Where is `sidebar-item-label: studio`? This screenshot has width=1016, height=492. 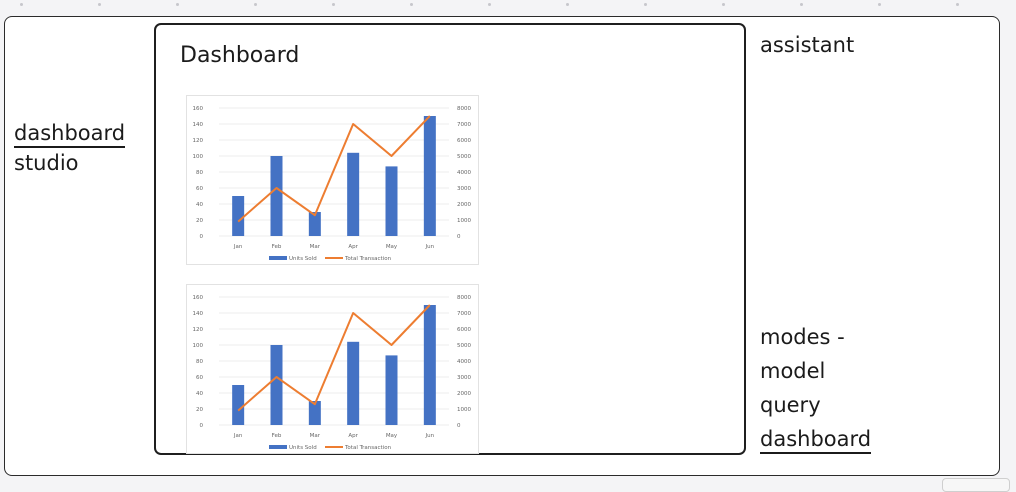
sidebar-item-label: studio is located at coordinates (46, 163).